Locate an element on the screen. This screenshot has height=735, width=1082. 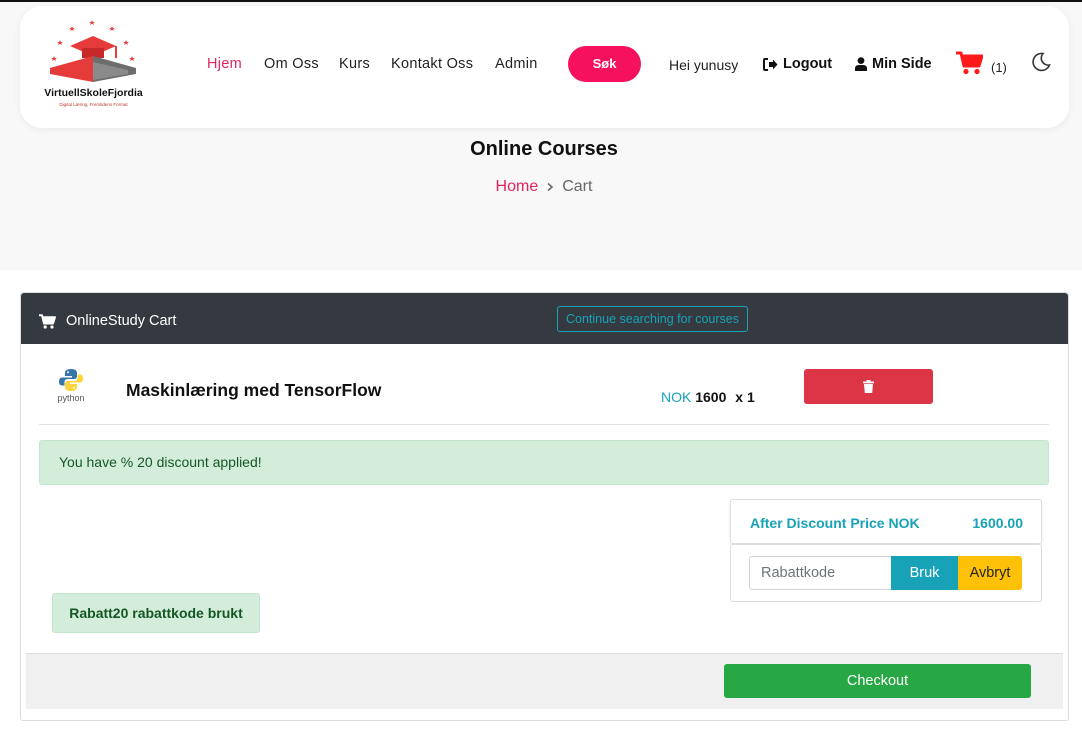
course-name: Maskinlæring med TensorFlow is located at coordinates (254, 390).